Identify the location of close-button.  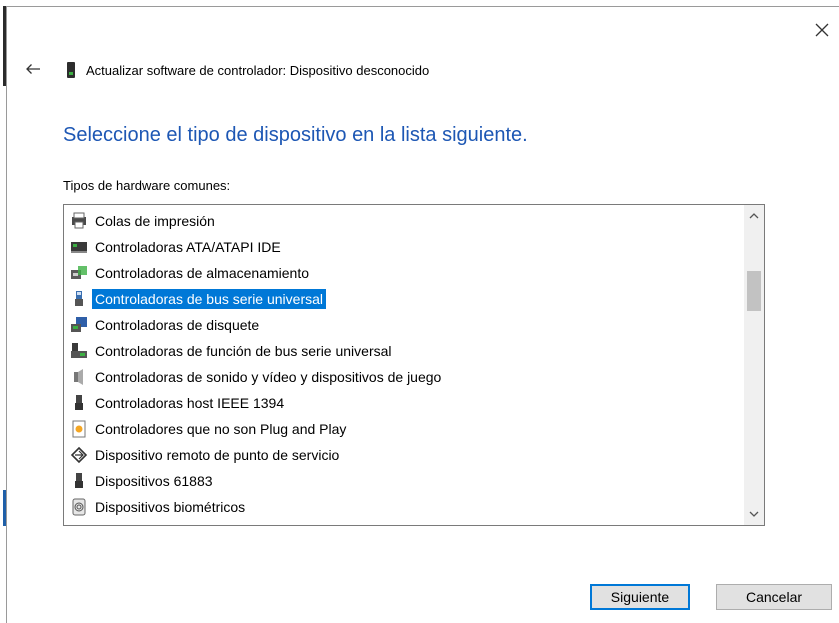
(822, 30).